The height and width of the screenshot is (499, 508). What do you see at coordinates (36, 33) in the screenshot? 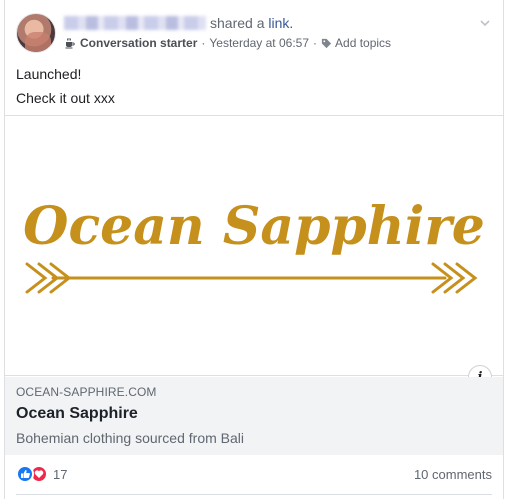
I see `author-avatar` at bounding box center [36, 33].